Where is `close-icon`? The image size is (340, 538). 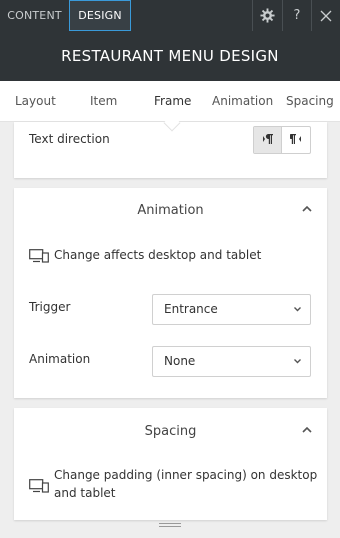
close-icon is located at coordinates (325, 15).